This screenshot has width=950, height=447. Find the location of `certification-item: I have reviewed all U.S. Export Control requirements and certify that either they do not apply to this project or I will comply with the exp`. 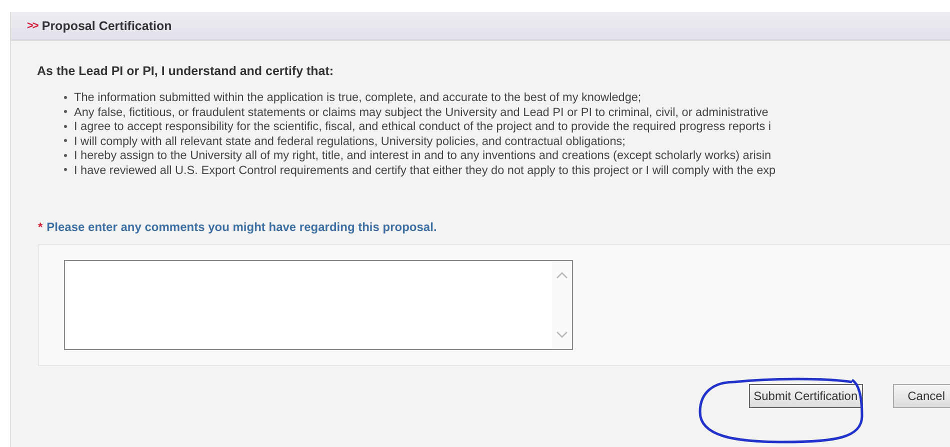

certification-item: I have reviewed all U.S. Export Control requirements and certify that either they do not apply to this project or I will comply with the exp is located at coordinates (425, 169).